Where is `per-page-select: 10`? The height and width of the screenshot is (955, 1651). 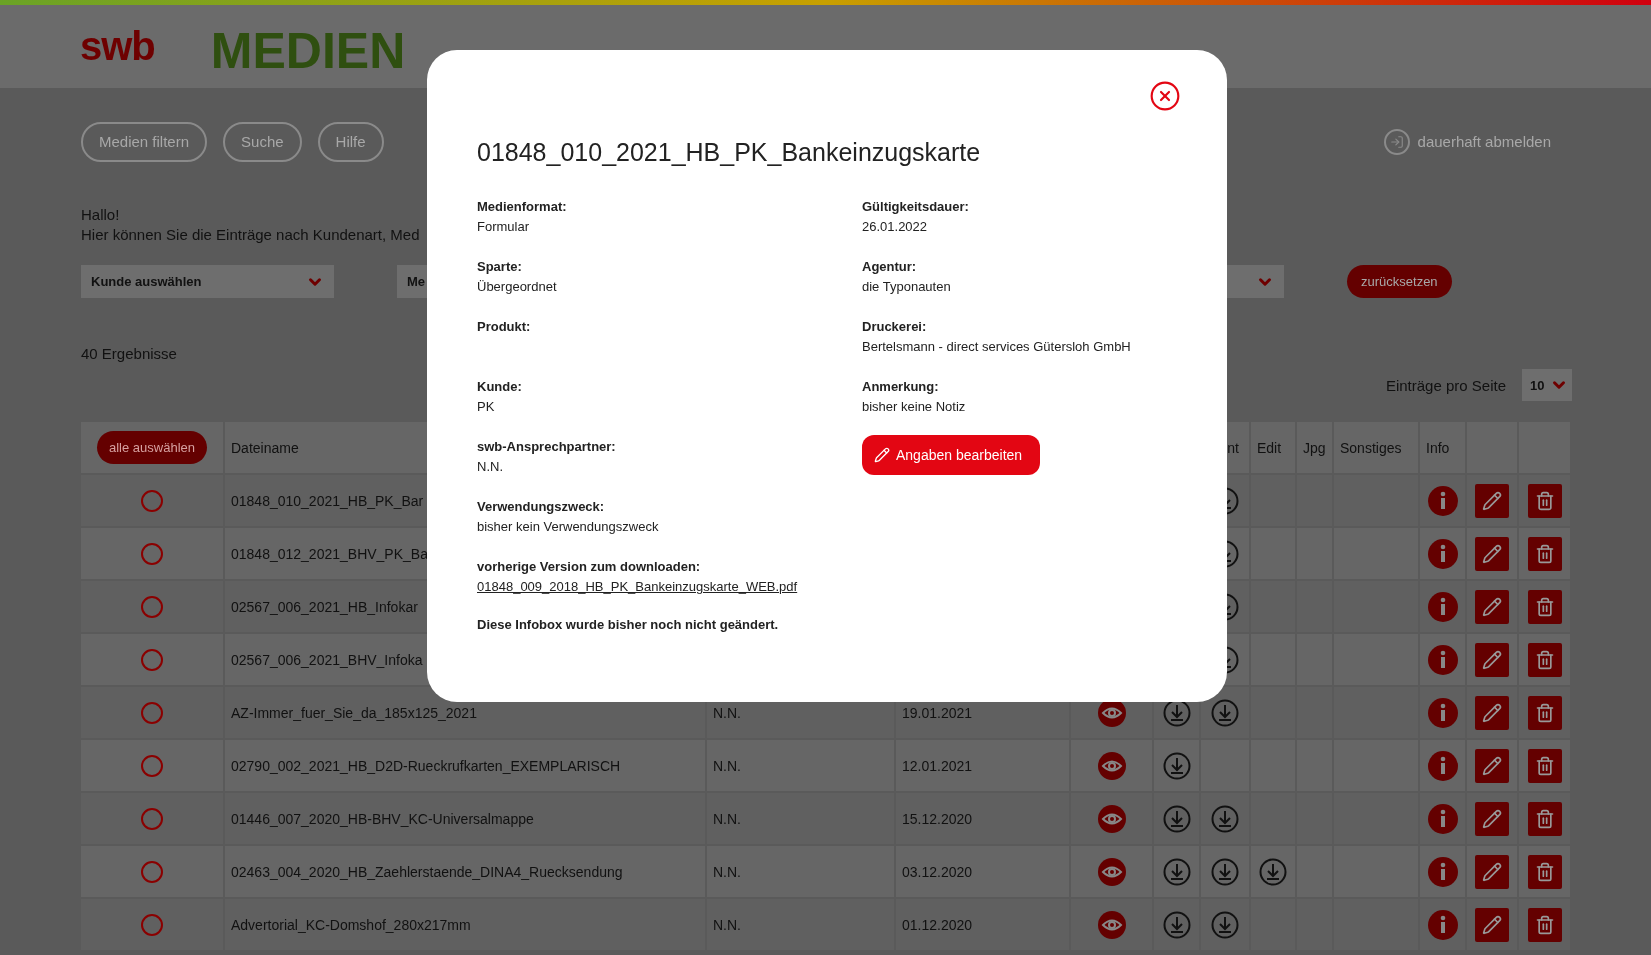 per-page-select: 10 is located at coordinates (1547, 385).